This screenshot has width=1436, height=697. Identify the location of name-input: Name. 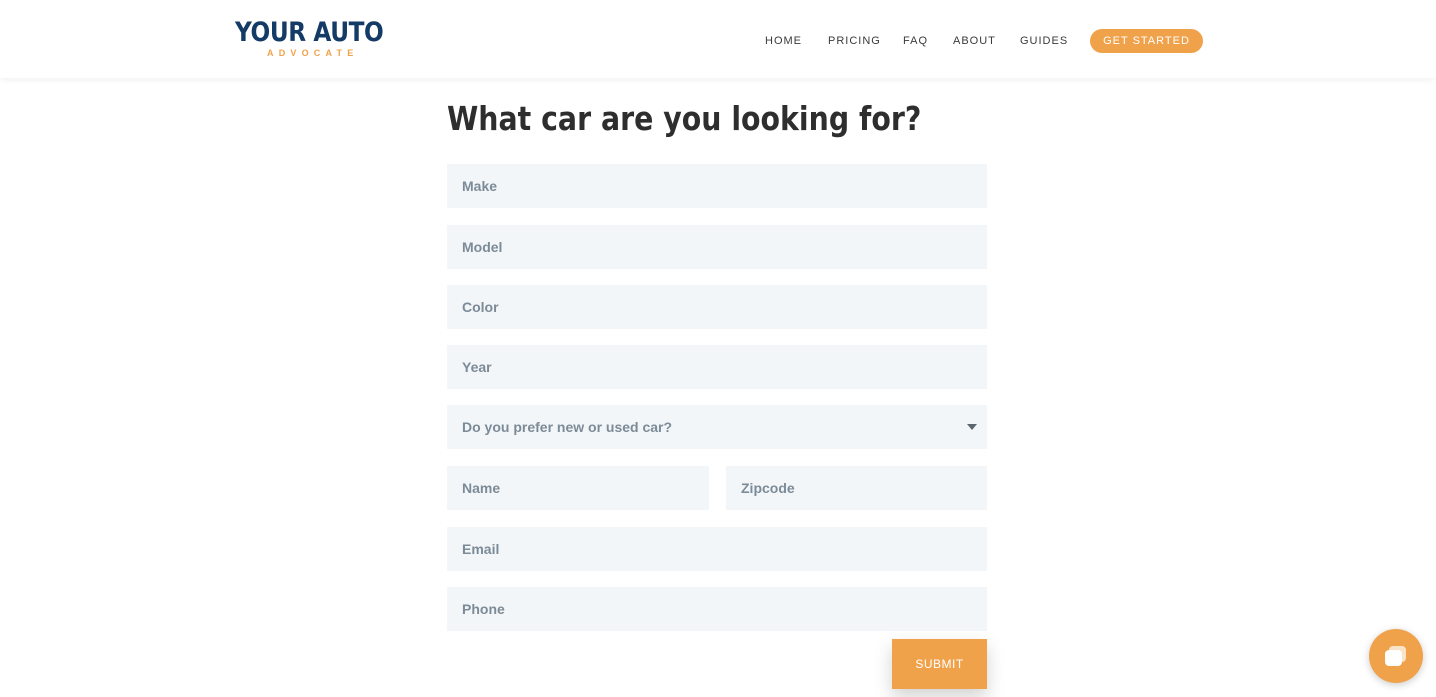
(578, 488).